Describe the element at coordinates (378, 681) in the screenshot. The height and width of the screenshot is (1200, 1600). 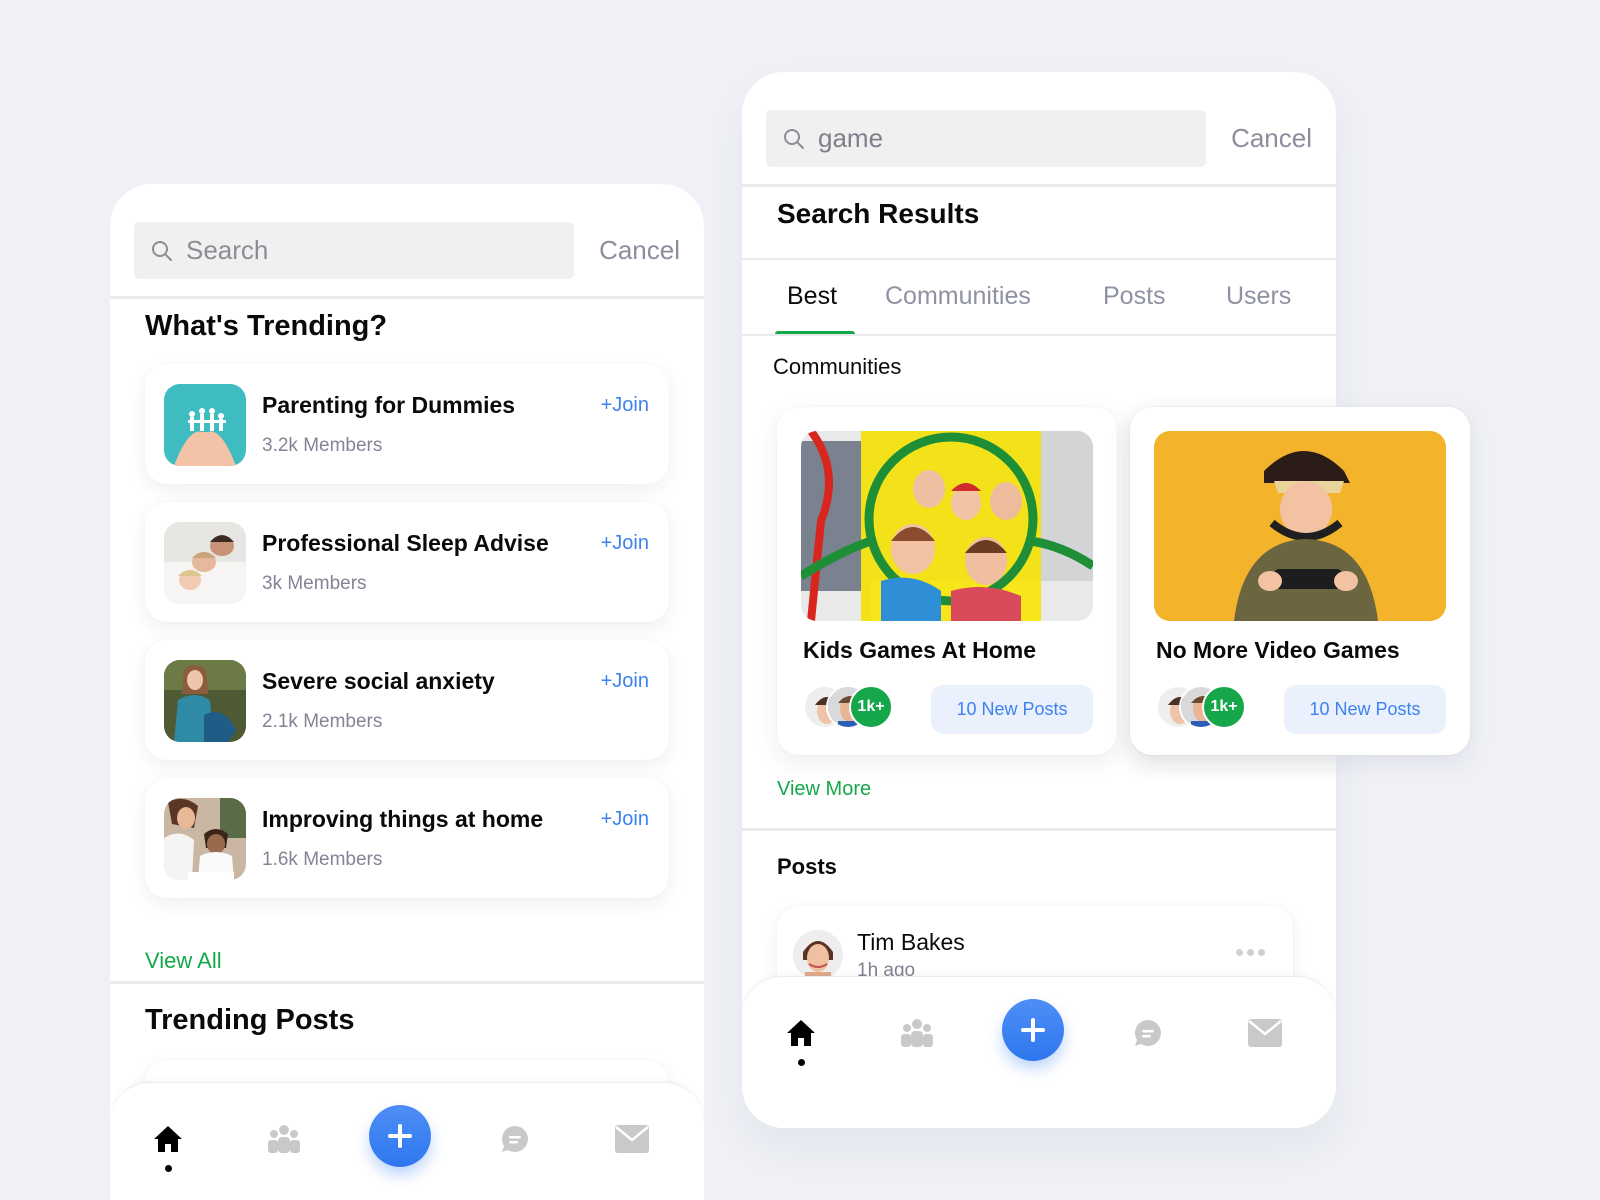
I see `community-name: Severe social anxiety` at that location.